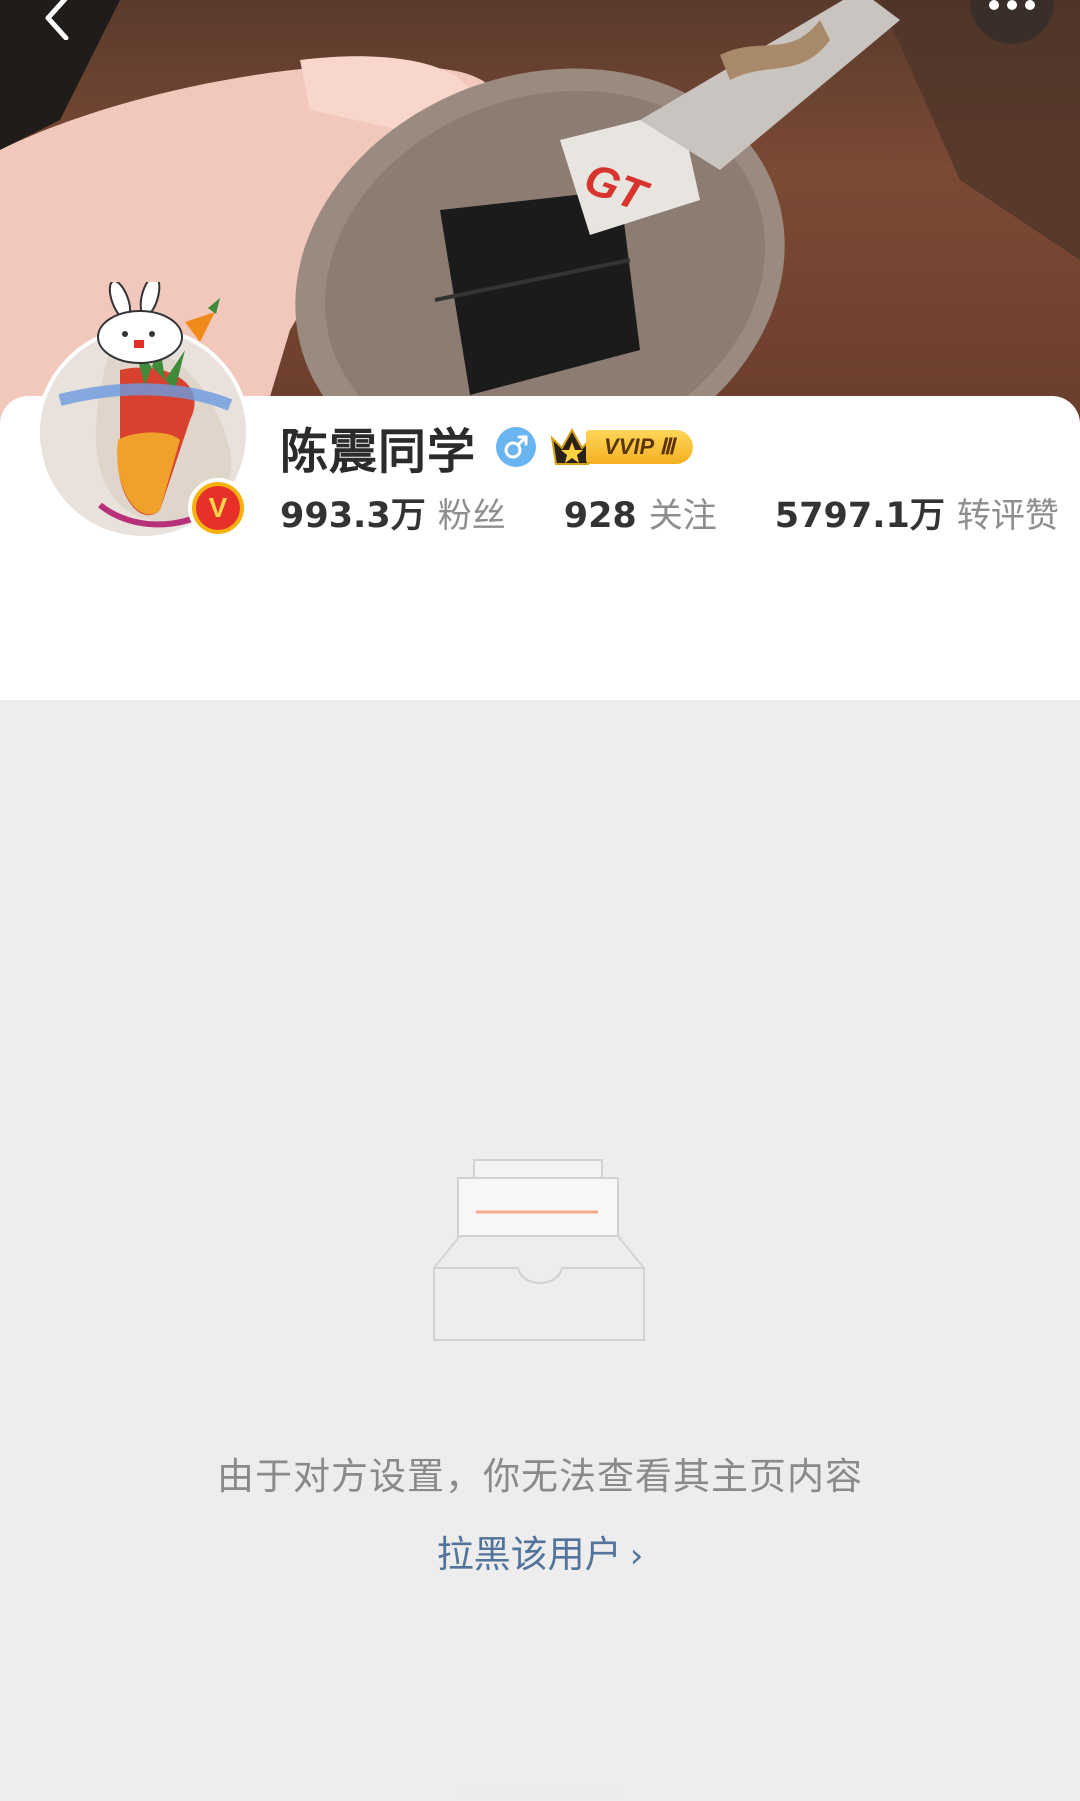 Image resolution: width=1080 pixels, height=1801 pixels. What do you see at coordinates (143, 411) in the screenshot?
I see `avatar-container: V` at bounding box center [143, 411].